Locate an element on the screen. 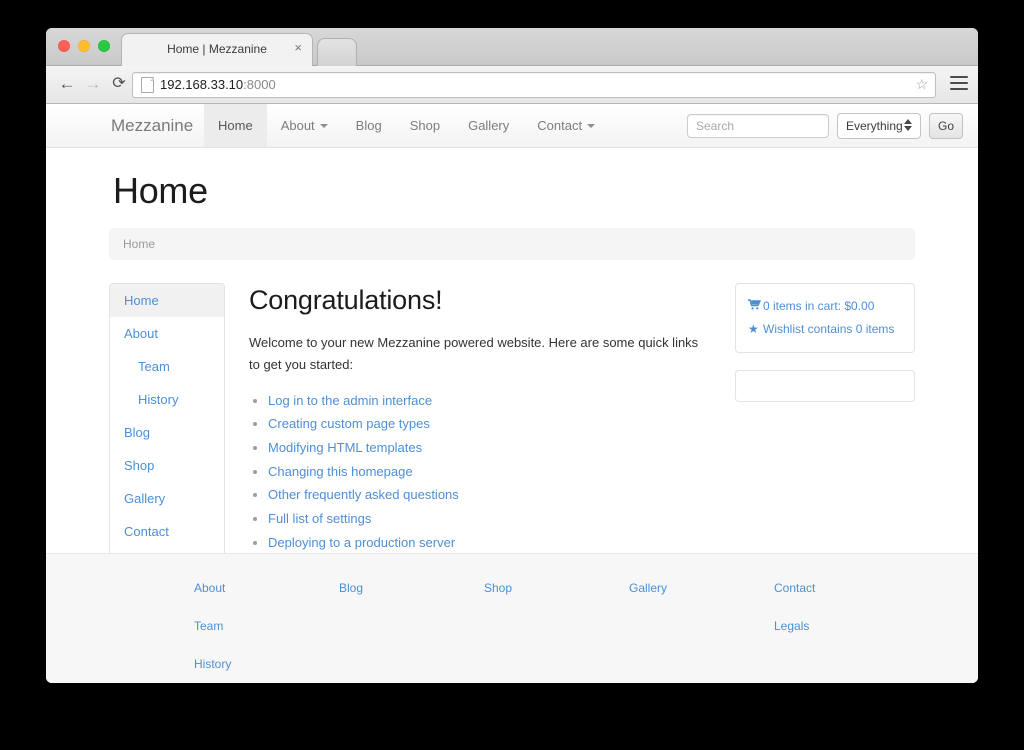 The height and width of the screenshot is (750, 1024). nav-item-contact: Contact is located at coordinates (566, 125).